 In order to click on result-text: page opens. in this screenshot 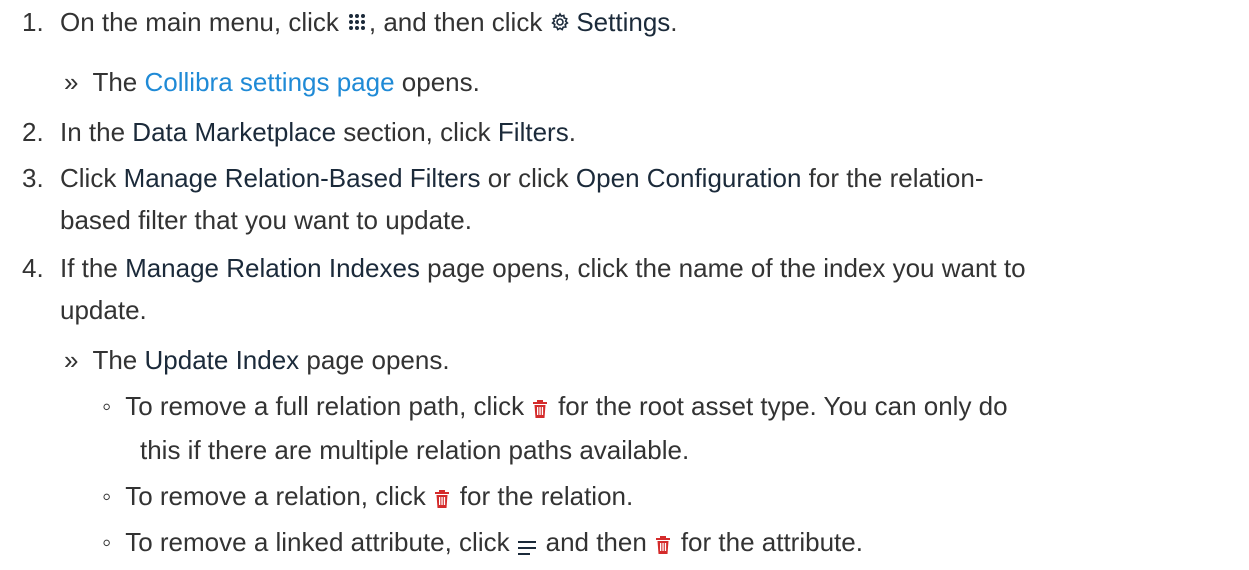, I will do `click(378, 360)`.